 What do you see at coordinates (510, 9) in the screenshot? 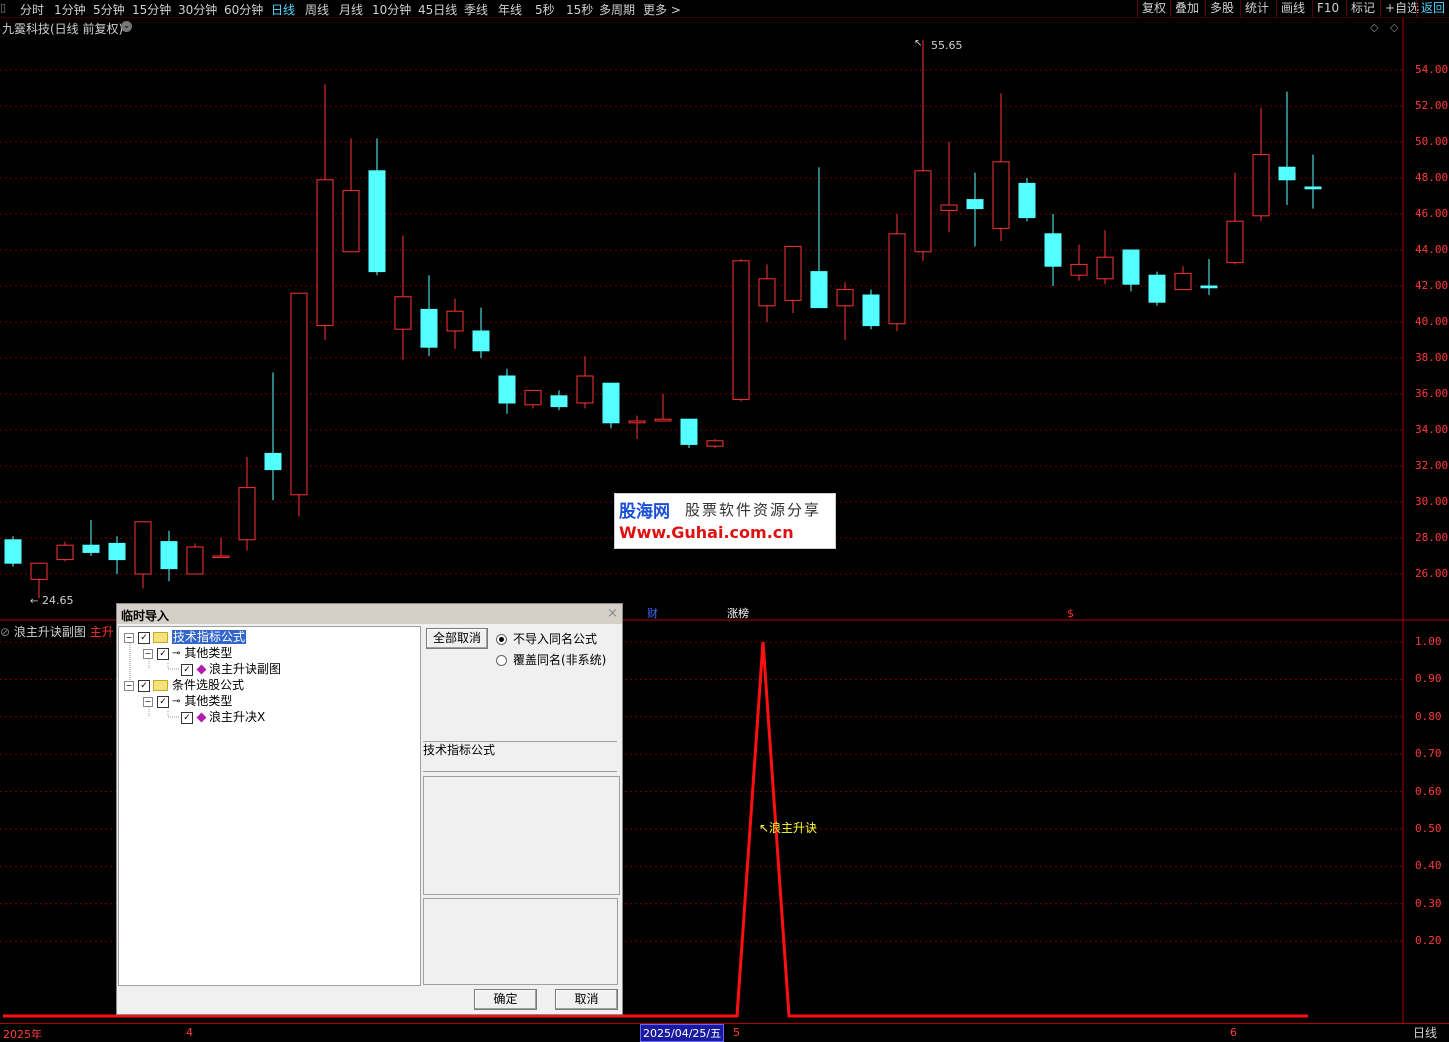
I see `period-yearly: 年线` at bounding box center [510, 9].